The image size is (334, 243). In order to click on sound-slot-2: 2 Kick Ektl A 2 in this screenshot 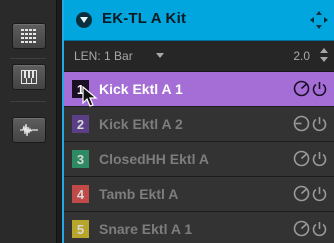, I will do `click(199, 124)`.